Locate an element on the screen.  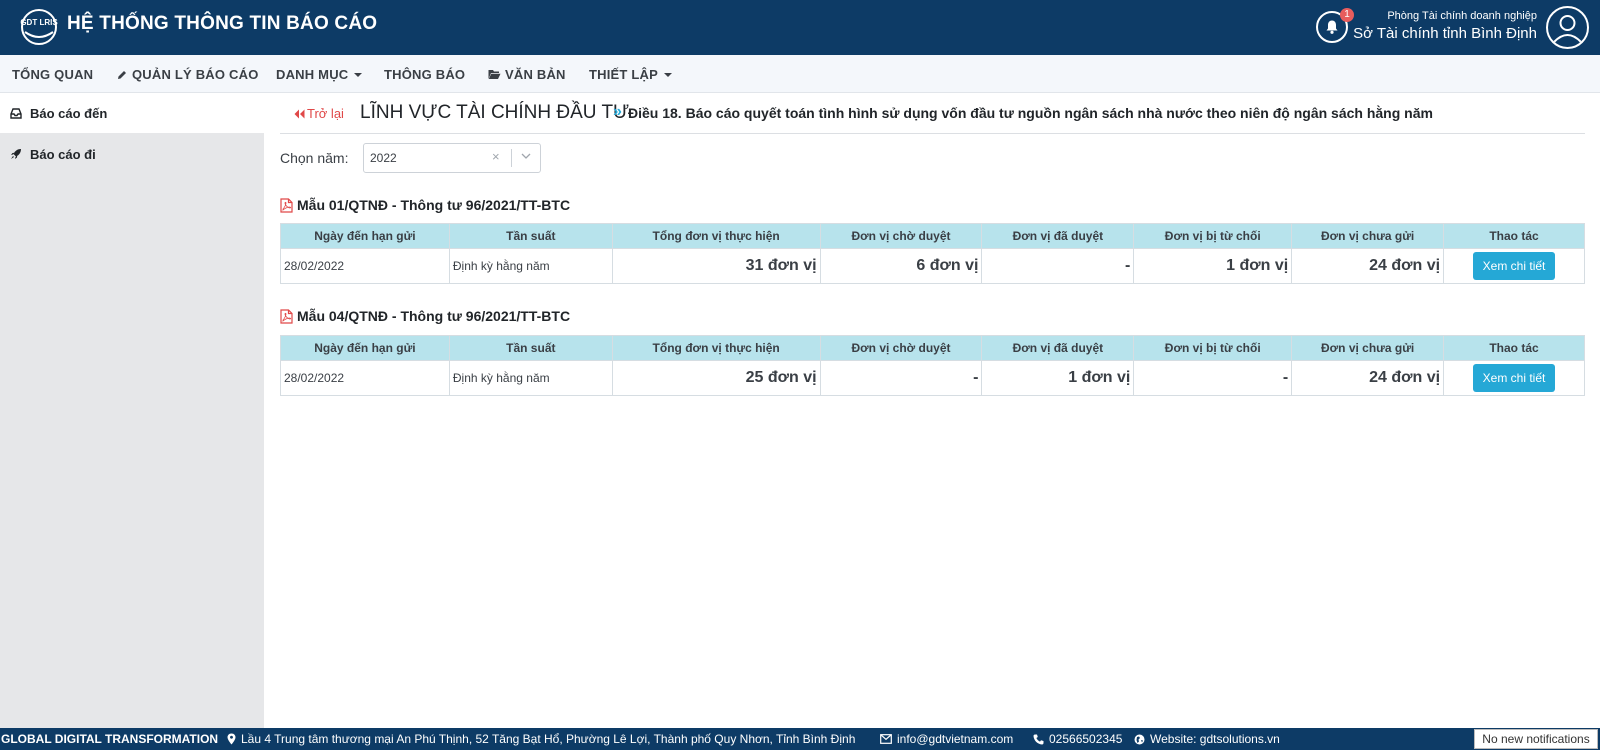
cell-rejected: - is located at coordinates (1213, 378).